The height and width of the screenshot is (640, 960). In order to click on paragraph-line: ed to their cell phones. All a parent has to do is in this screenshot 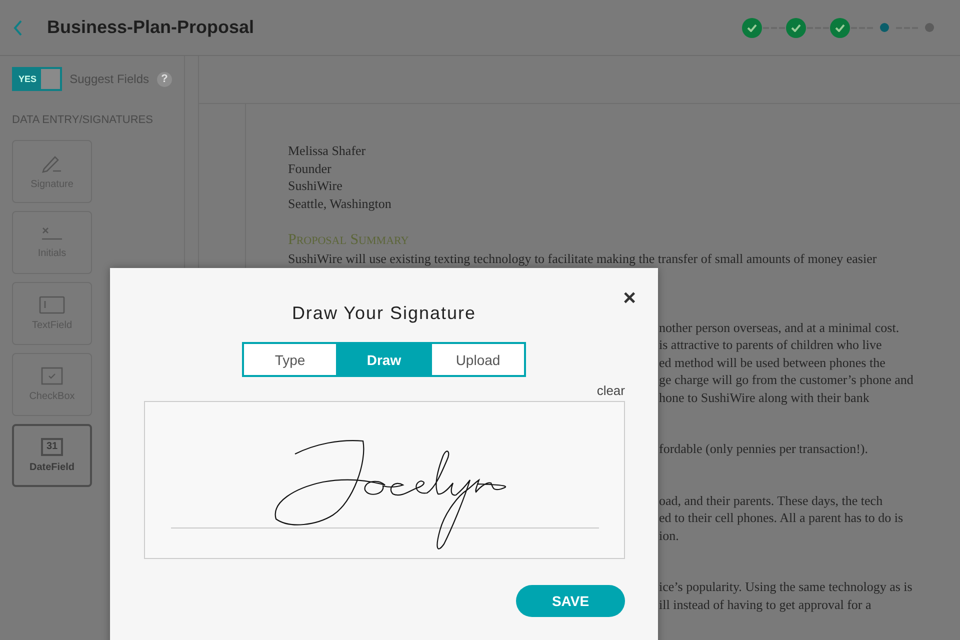, I will do `click(781, 517)`.